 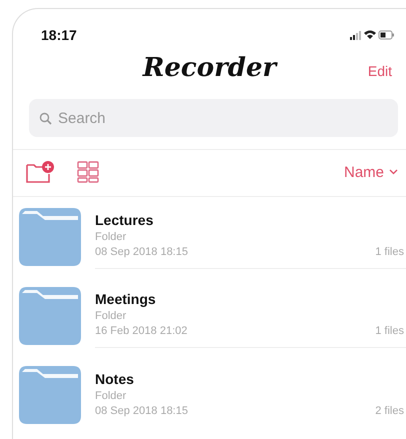 I want to click on chevron-icon, so click(x=393, y=172).